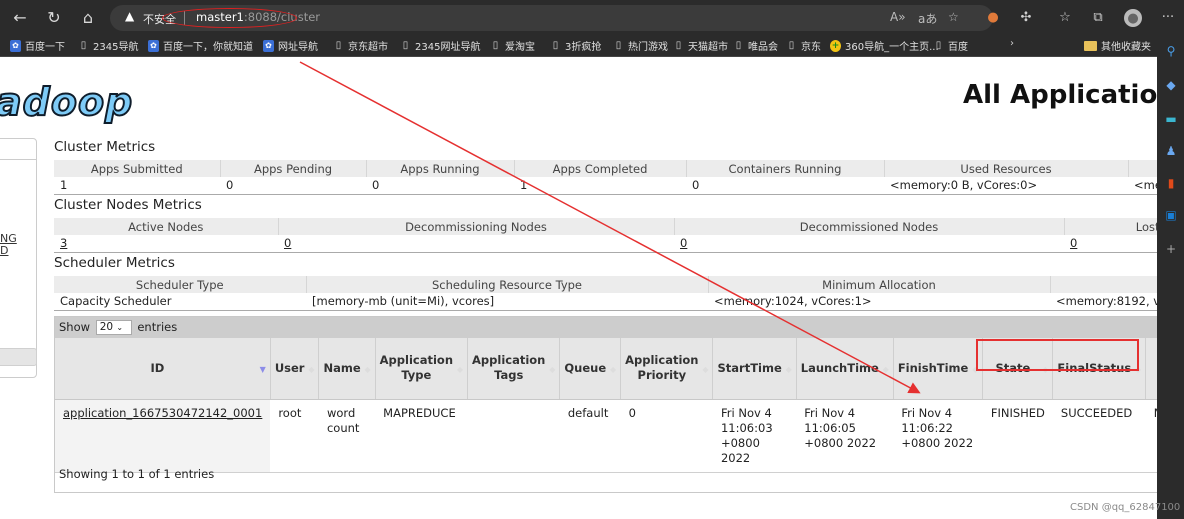 The width and height of the screenshot is (1184, 519). I want to click on favorites-icon: ☆, so click(1065, 18).